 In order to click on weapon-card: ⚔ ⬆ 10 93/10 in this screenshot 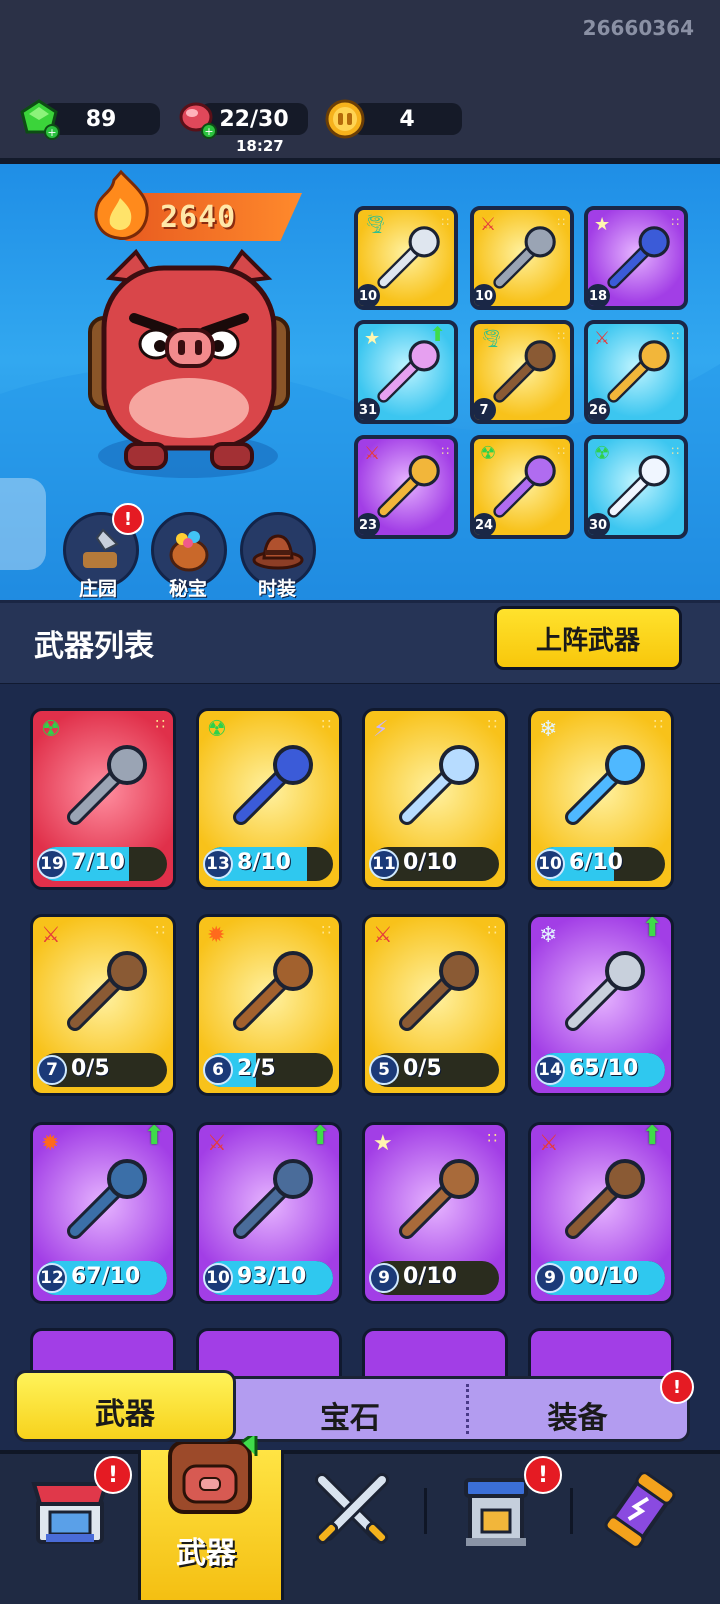, I will do `click(269, 1213)`.